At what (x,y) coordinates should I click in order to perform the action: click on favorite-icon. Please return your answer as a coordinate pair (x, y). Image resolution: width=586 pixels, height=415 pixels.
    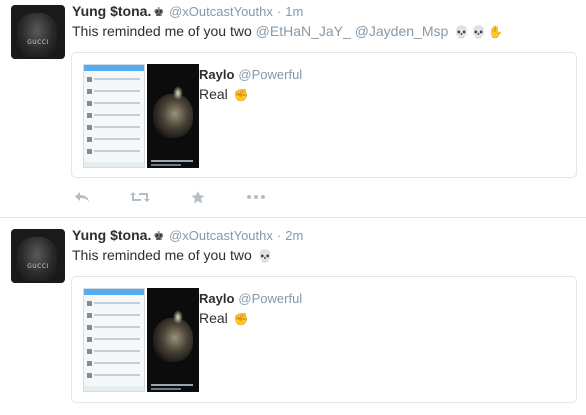
    Looking at the image, I should click on (198, 197).